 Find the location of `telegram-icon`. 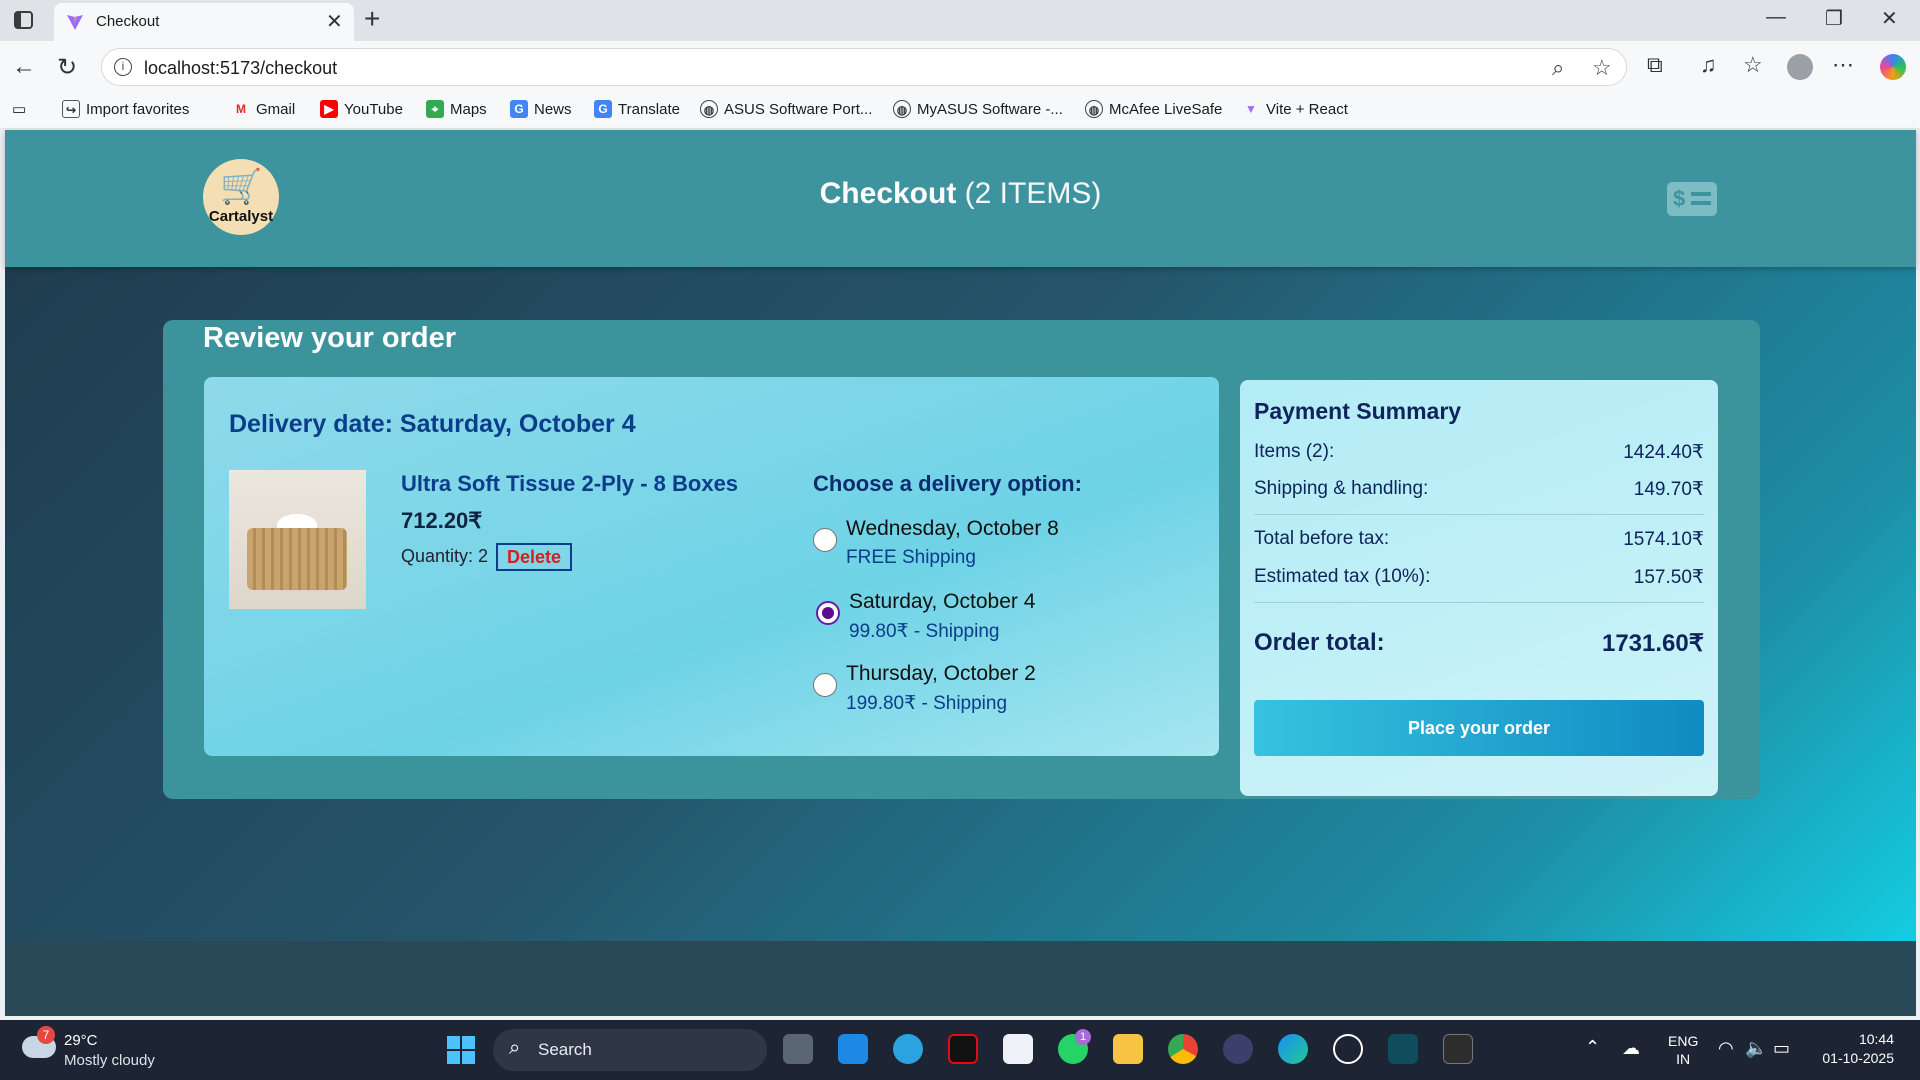

telegram-icon is located at coordinates (908, 1049).